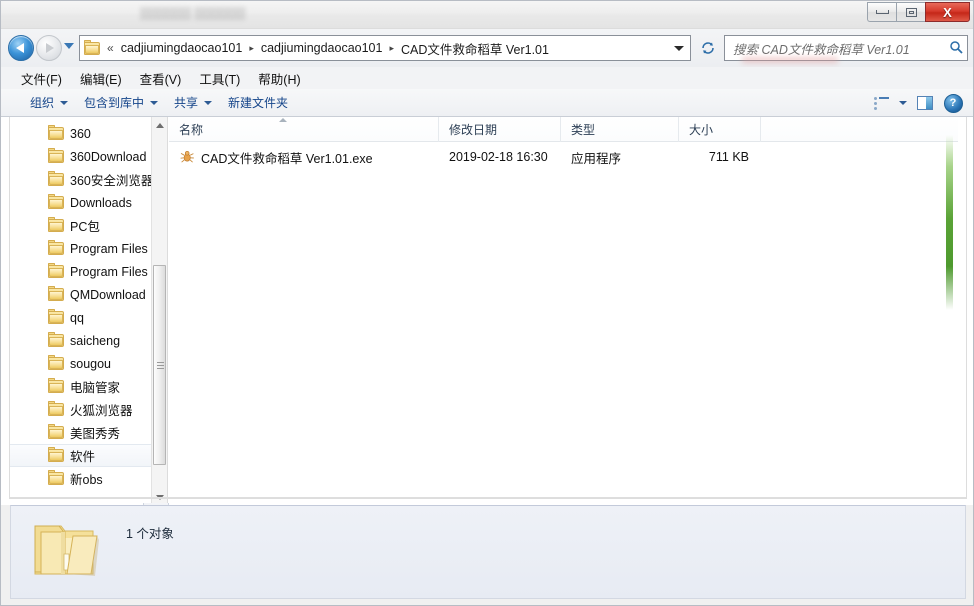 This screenshot has width=974, height=606. Describe the element at coordinates (701, 130) in the screenshot. I see `column-header-label: 大小` at that location.